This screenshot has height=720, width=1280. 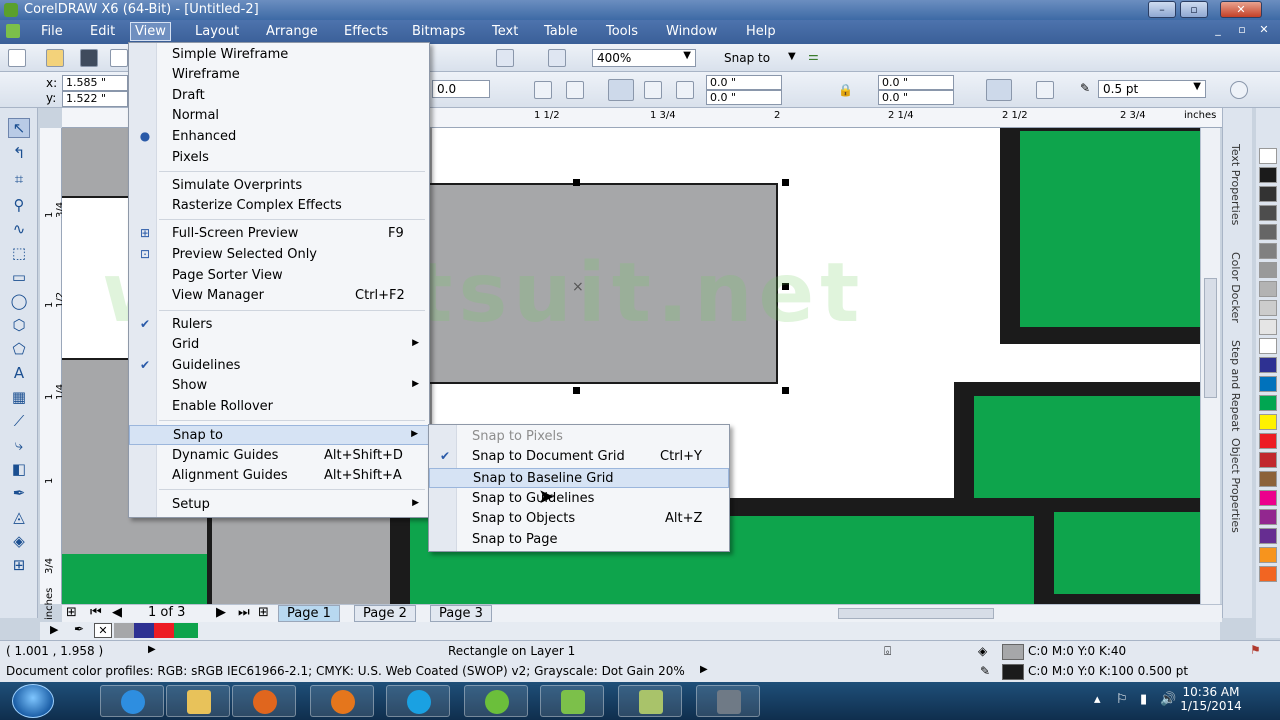 What do you see at coordinates (1264, 31) in the screenshot?
I see `doc-close-button: ✕` at bounding box center [1264, 31].